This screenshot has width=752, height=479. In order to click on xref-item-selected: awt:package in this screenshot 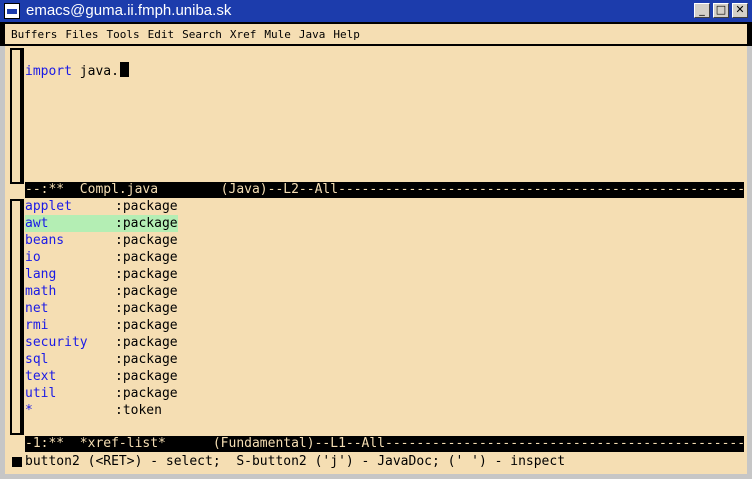, I will do `click(101, 223)`.